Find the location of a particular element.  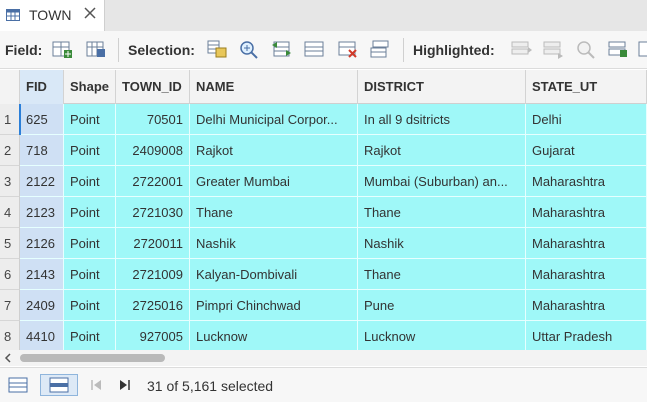

scrollbar-thumb is located at coordinates (92, 358).